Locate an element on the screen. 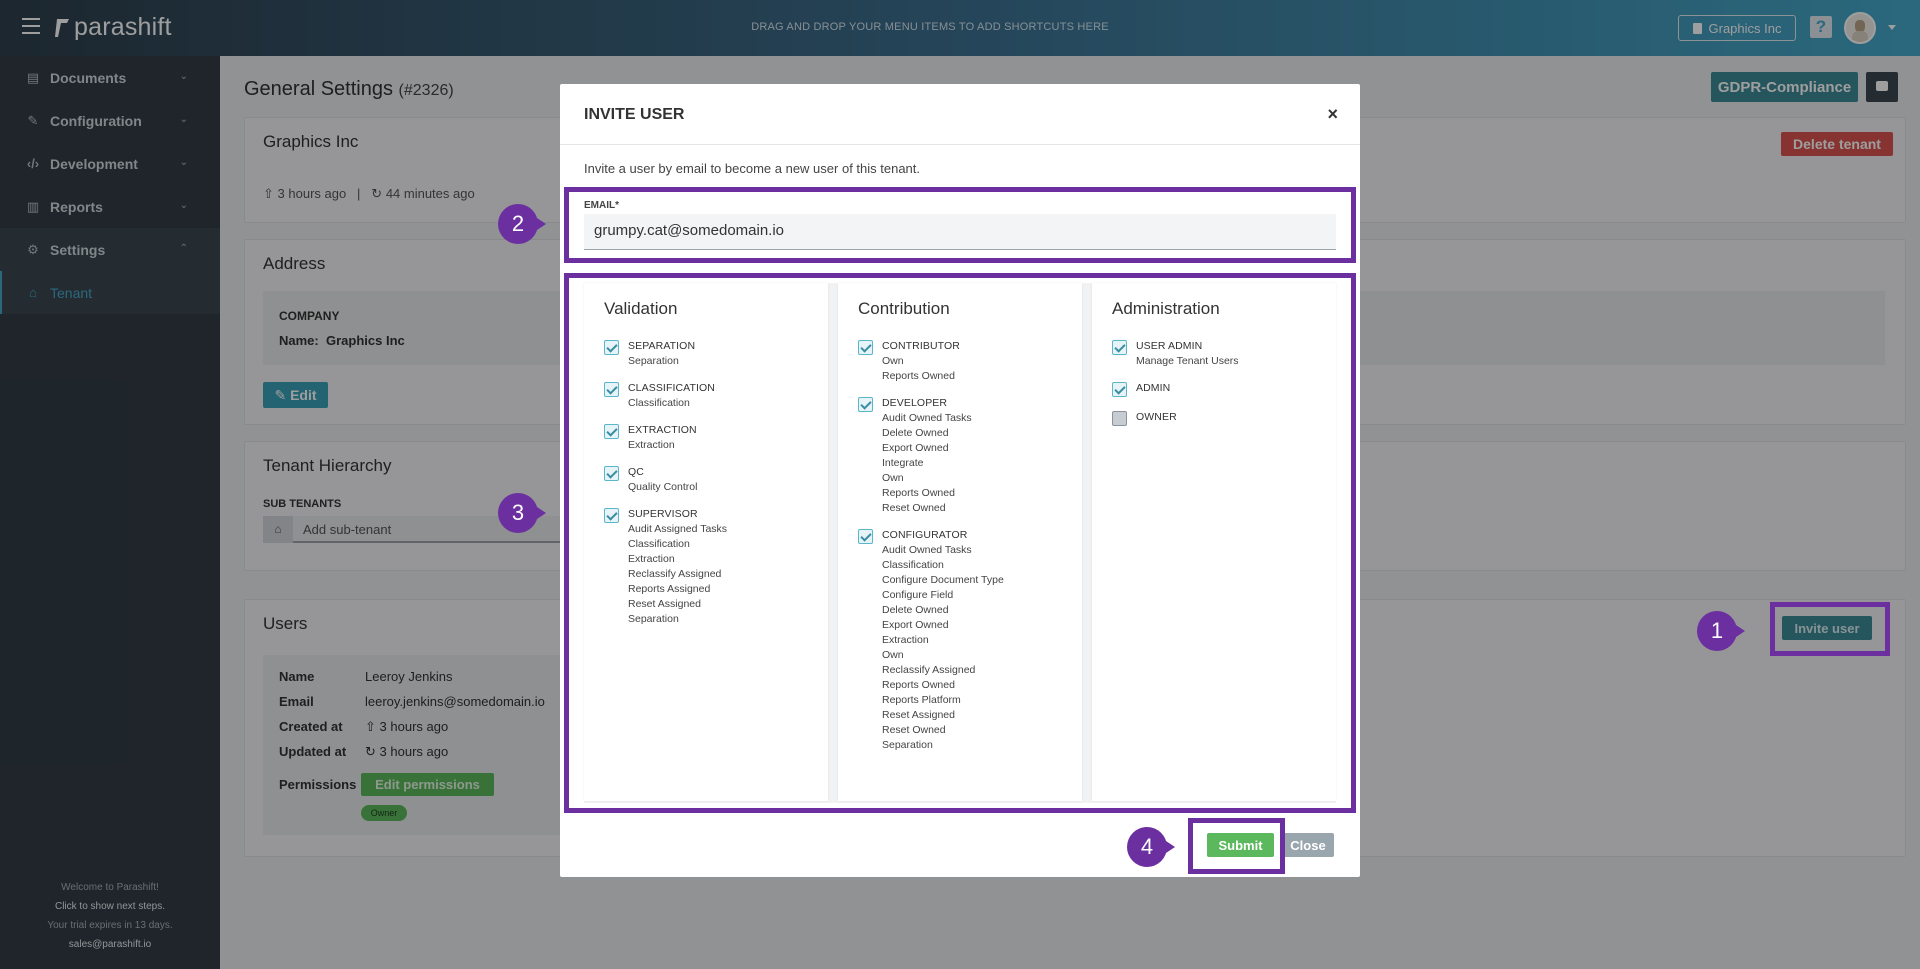  close-icon: × is located at coordinates (1332, 114).